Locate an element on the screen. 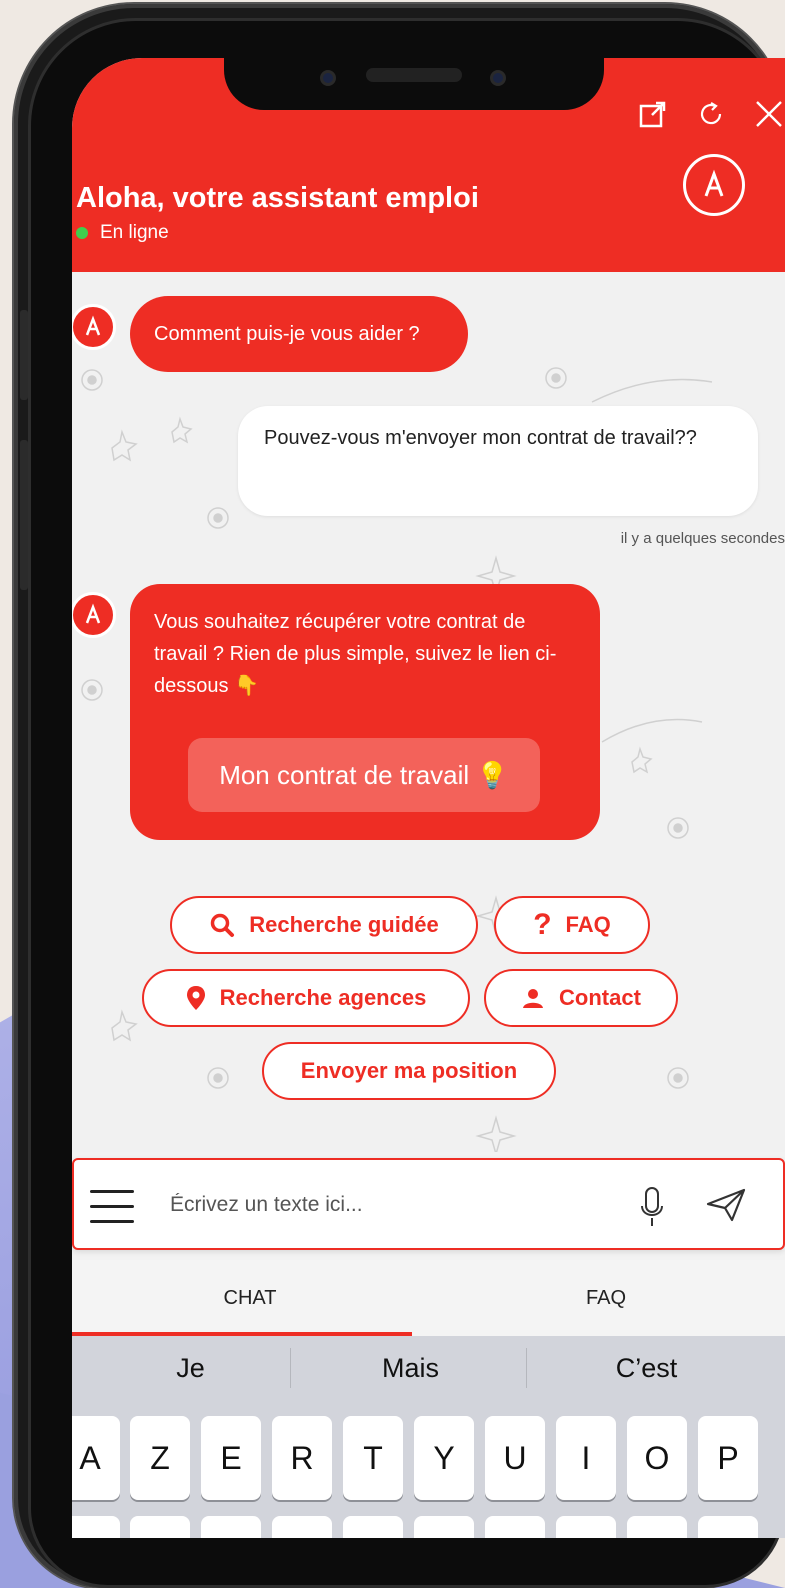 The width and height of the screenshot is (785, 1588). keyboard: Je Mais C’est A Z E R T Y U I O P is located at coordinates (428, 1437).